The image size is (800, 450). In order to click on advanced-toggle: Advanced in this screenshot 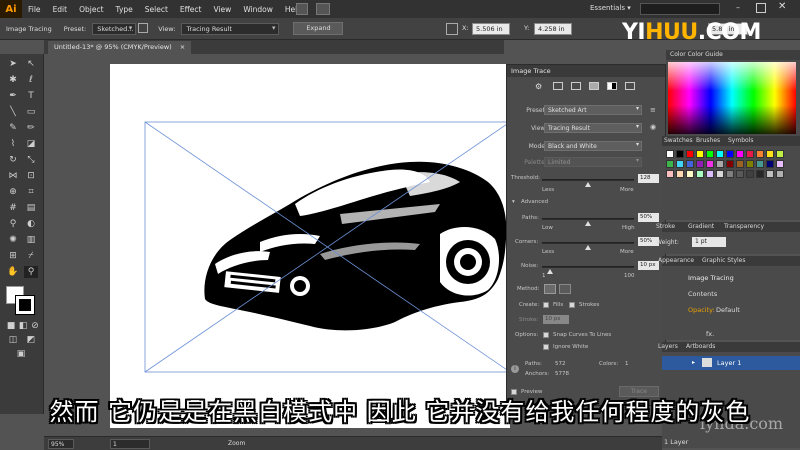, I will do `click(534, 202)`.